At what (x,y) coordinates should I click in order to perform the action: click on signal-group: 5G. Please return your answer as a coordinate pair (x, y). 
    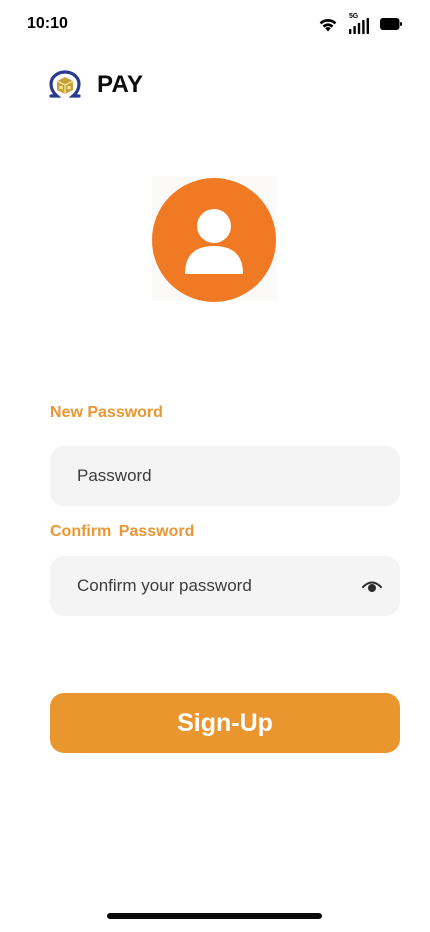
    Looking at the image, I should click on (359, 23).